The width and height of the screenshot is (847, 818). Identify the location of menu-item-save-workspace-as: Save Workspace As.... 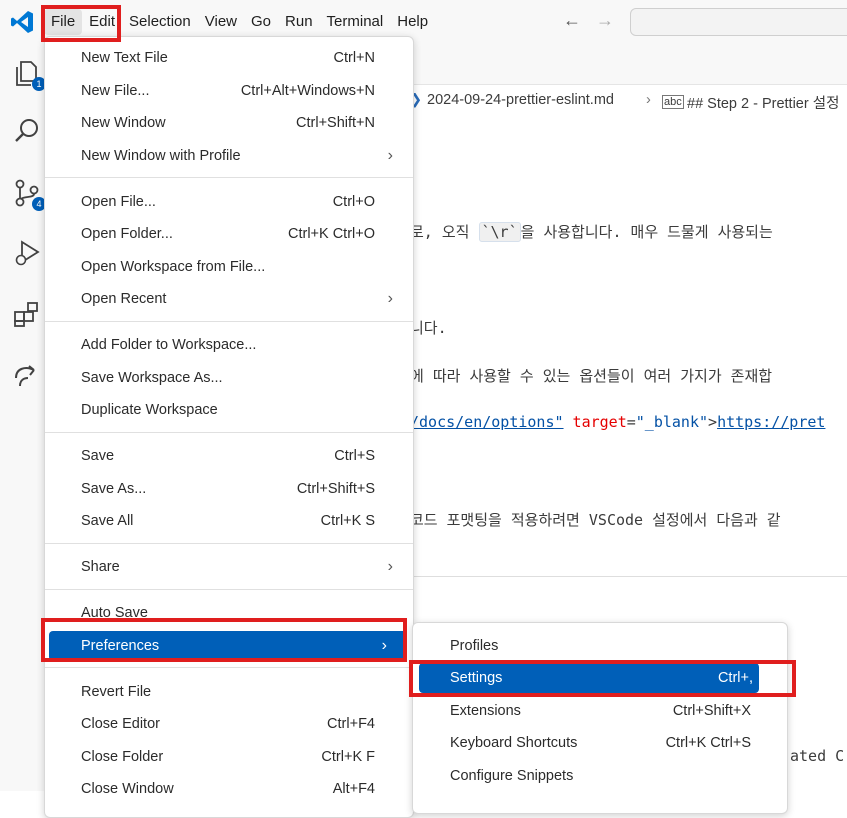
(229, 378).